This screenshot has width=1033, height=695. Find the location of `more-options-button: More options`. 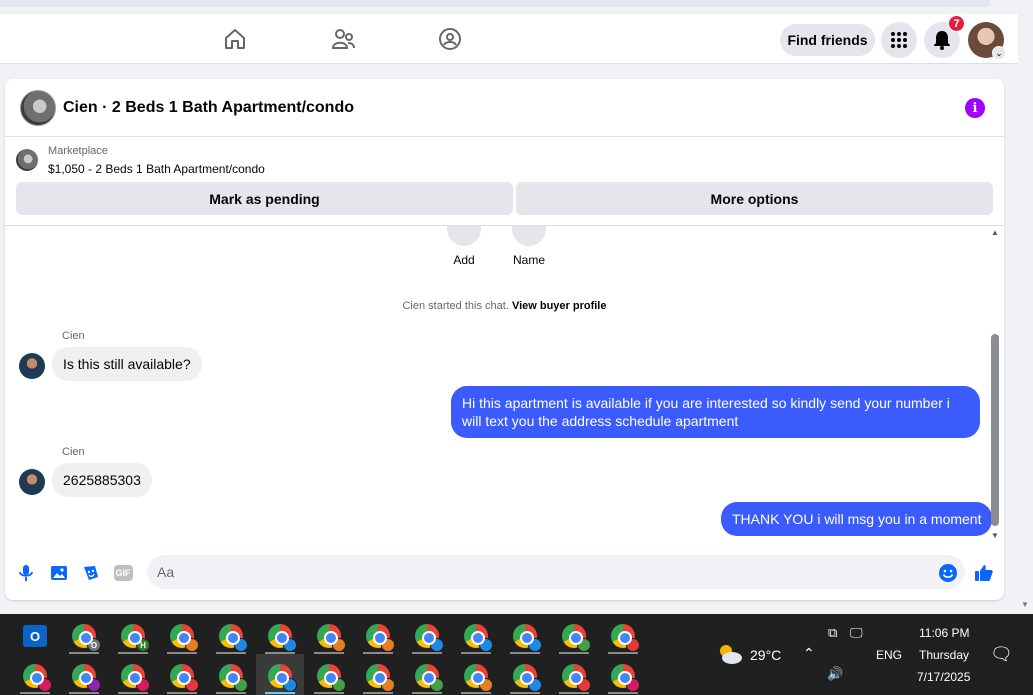

more-options-button: More options is located at coordinates (754, 198).